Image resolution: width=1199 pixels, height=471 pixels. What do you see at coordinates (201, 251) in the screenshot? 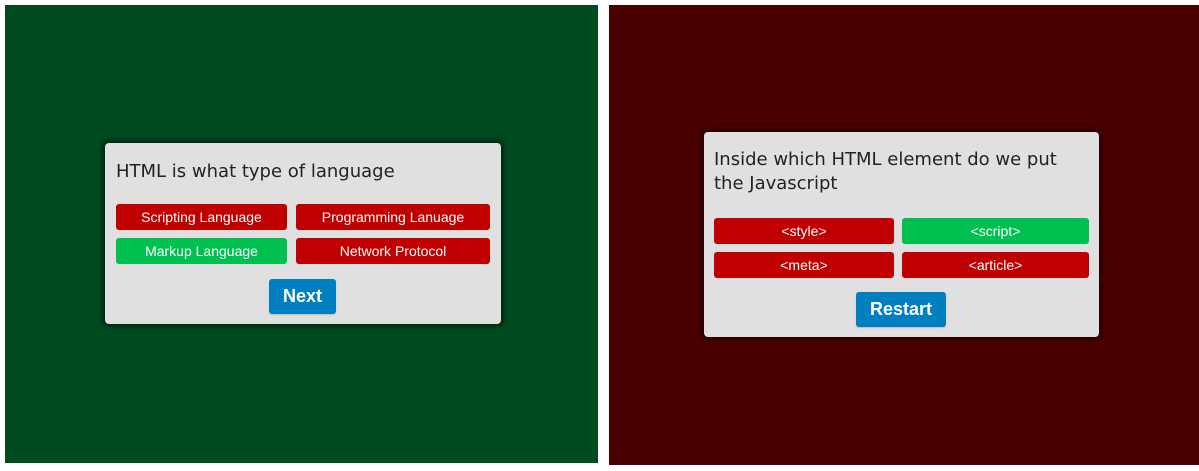
I see `answer-button-markup-language: Markup Language` at bounding box center [201, 251].